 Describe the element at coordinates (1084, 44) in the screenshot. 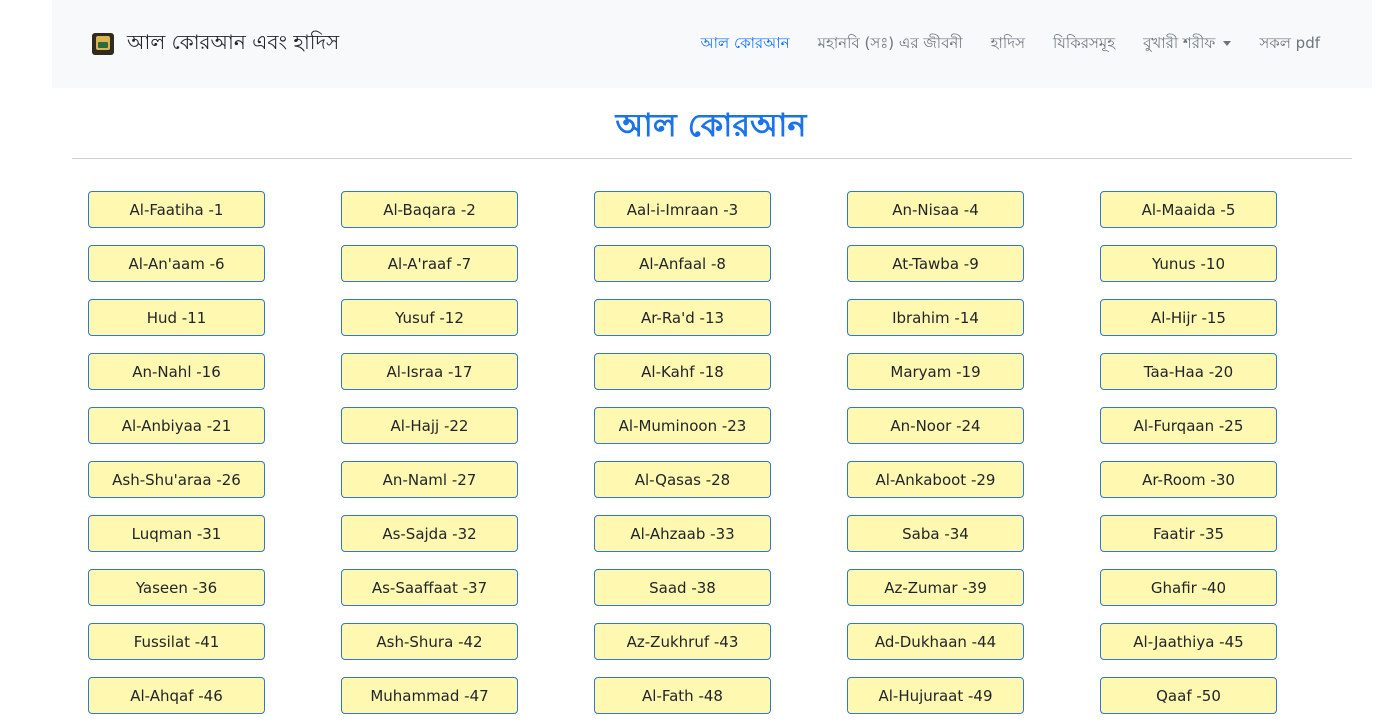

I see `nav-link-zikr: যিকিরসমূহ` at that location.